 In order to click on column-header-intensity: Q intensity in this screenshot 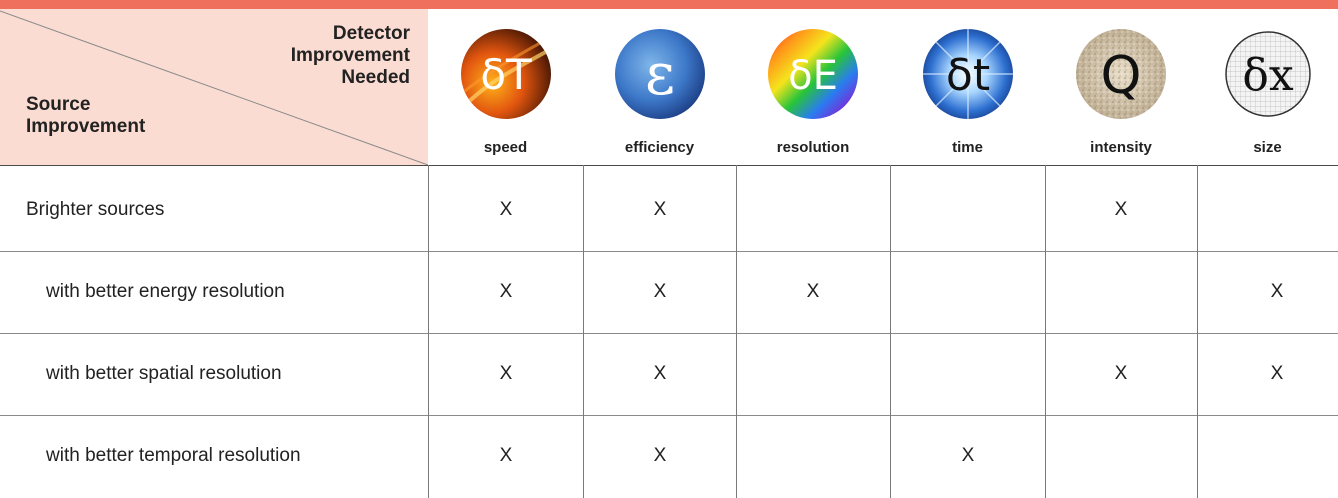, I will do `click(1121, 87)`.